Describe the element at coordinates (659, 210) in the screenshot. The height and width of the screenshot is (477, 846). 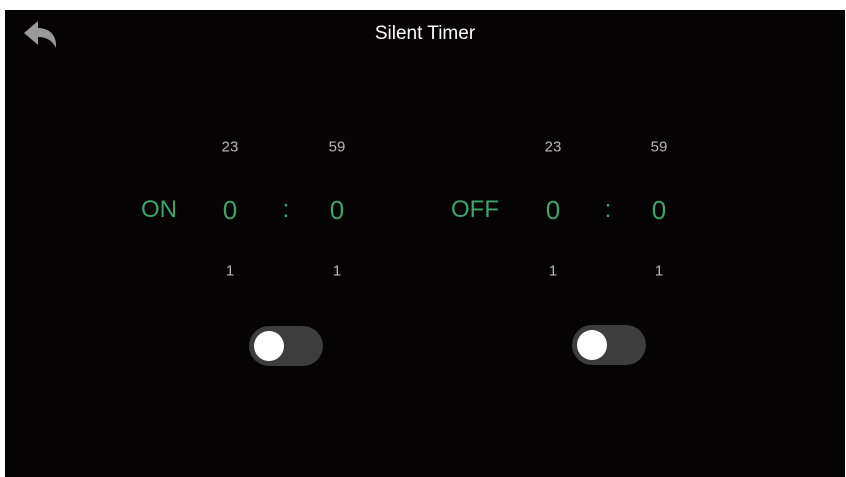
I see `off-minute-value: 0` at that location.